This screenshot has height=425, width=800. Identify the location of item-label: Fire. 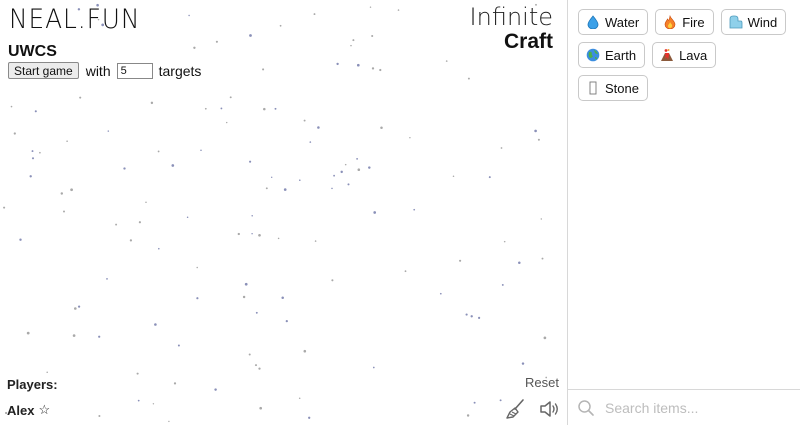
(693, 22).